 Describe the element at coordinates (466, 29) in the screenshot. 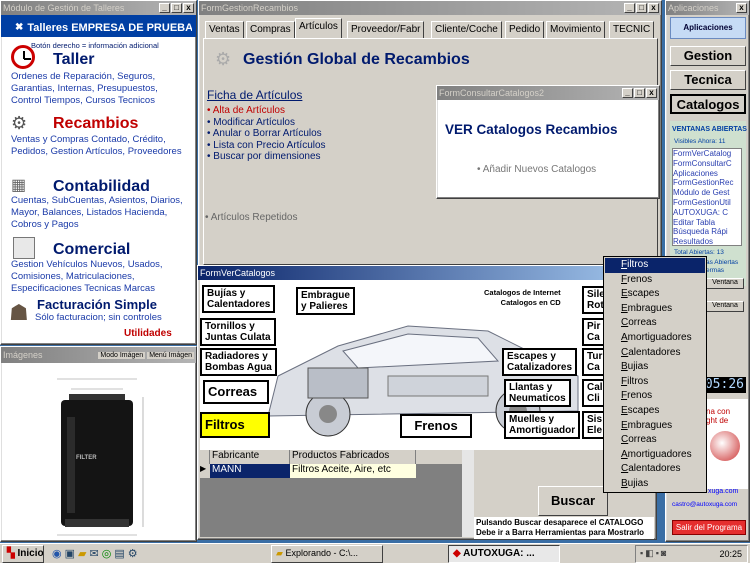

I see `tab-cliente: Cliente/Coche` at that location.